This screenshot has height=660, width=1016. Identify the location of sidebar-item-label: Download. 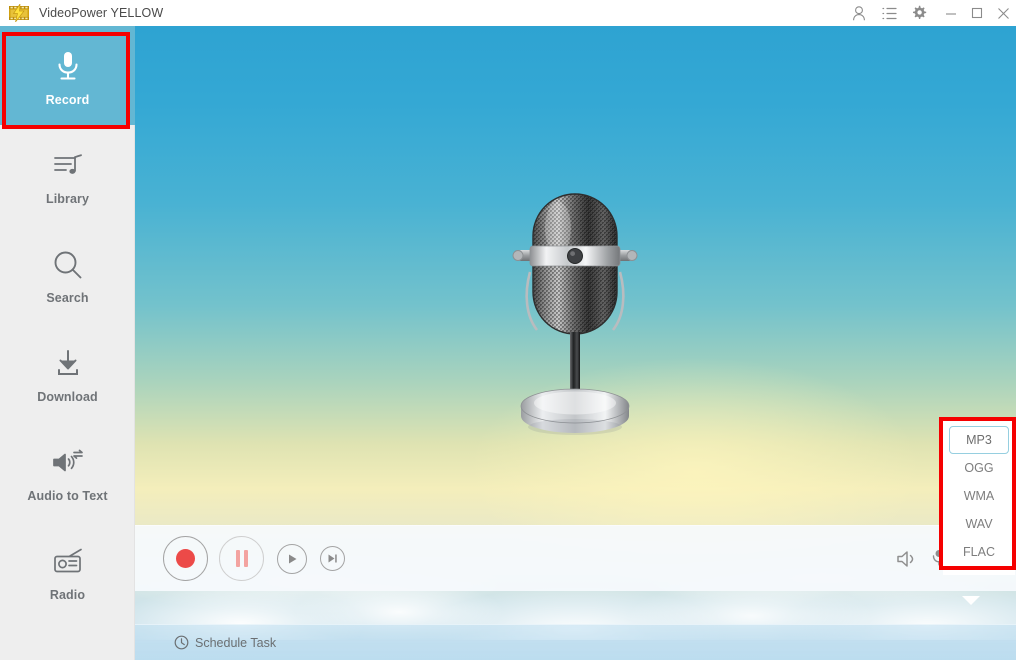
(67, 396).